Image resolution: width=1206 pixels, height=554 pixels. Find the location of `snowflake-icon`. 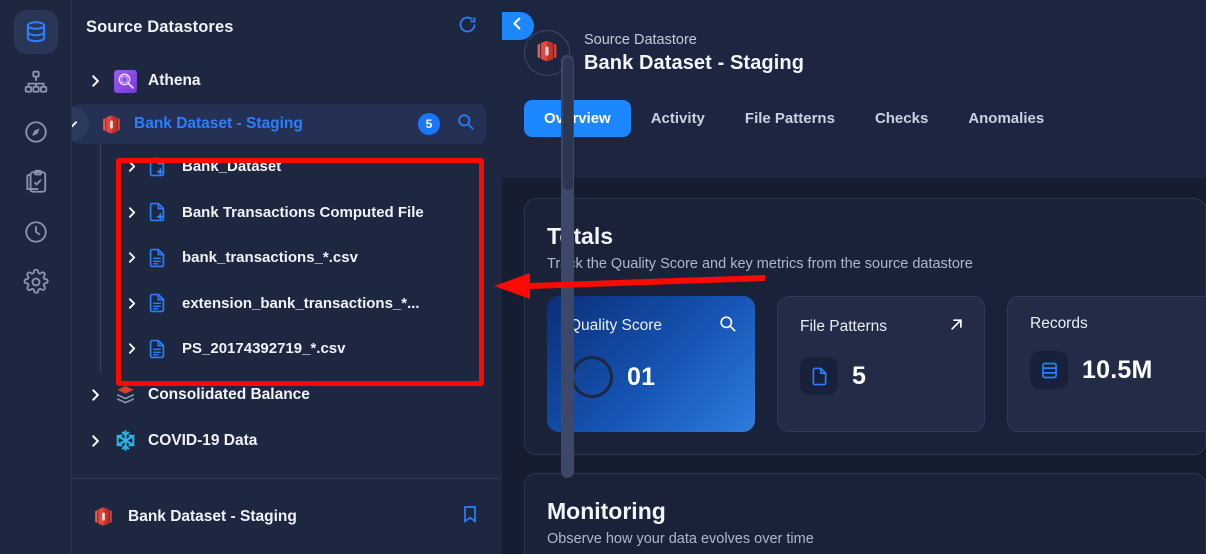

snowflake-icon is located at coordinates (125, 441).